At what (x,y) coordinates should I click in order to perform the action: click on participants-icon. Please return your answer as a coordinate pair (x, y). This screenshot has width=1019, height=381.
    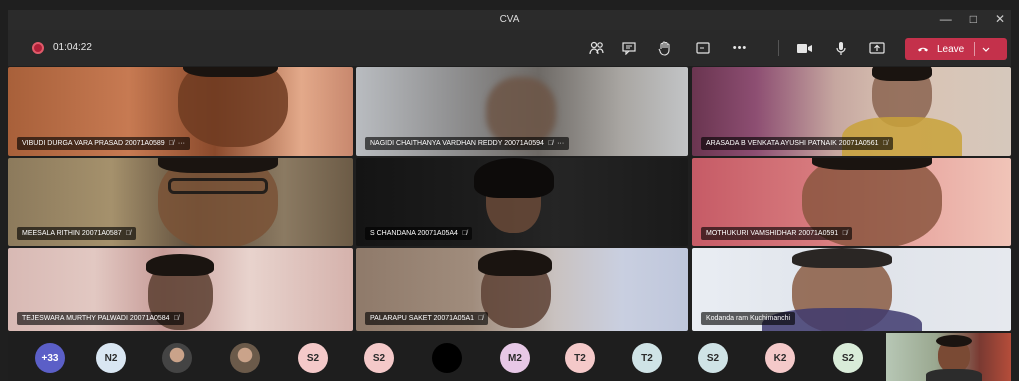
    Looking at the image, I should click on (597, 48).